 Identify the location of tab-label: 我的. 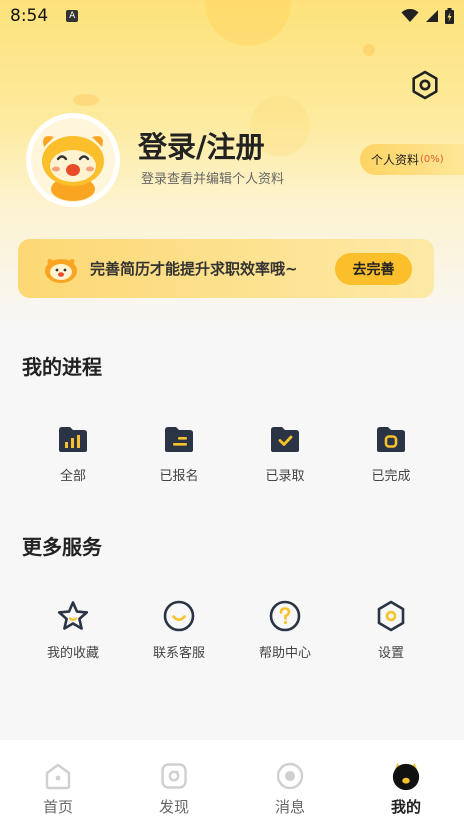
(405, 807).